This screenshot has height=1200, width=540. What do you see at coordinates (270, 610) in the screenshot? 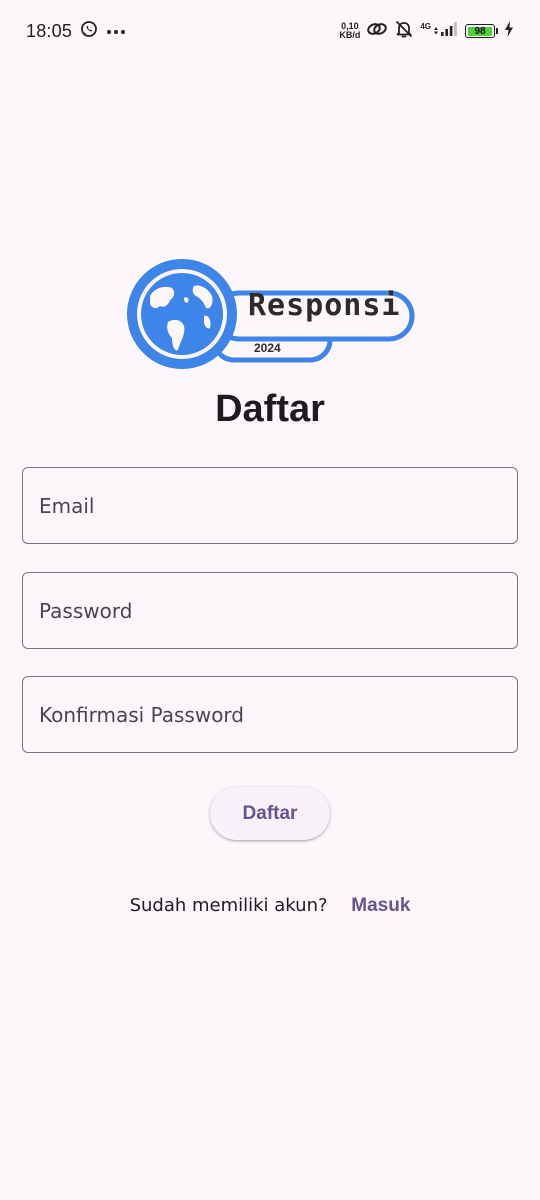
I see `password-field` at bounding box center [270, 610].